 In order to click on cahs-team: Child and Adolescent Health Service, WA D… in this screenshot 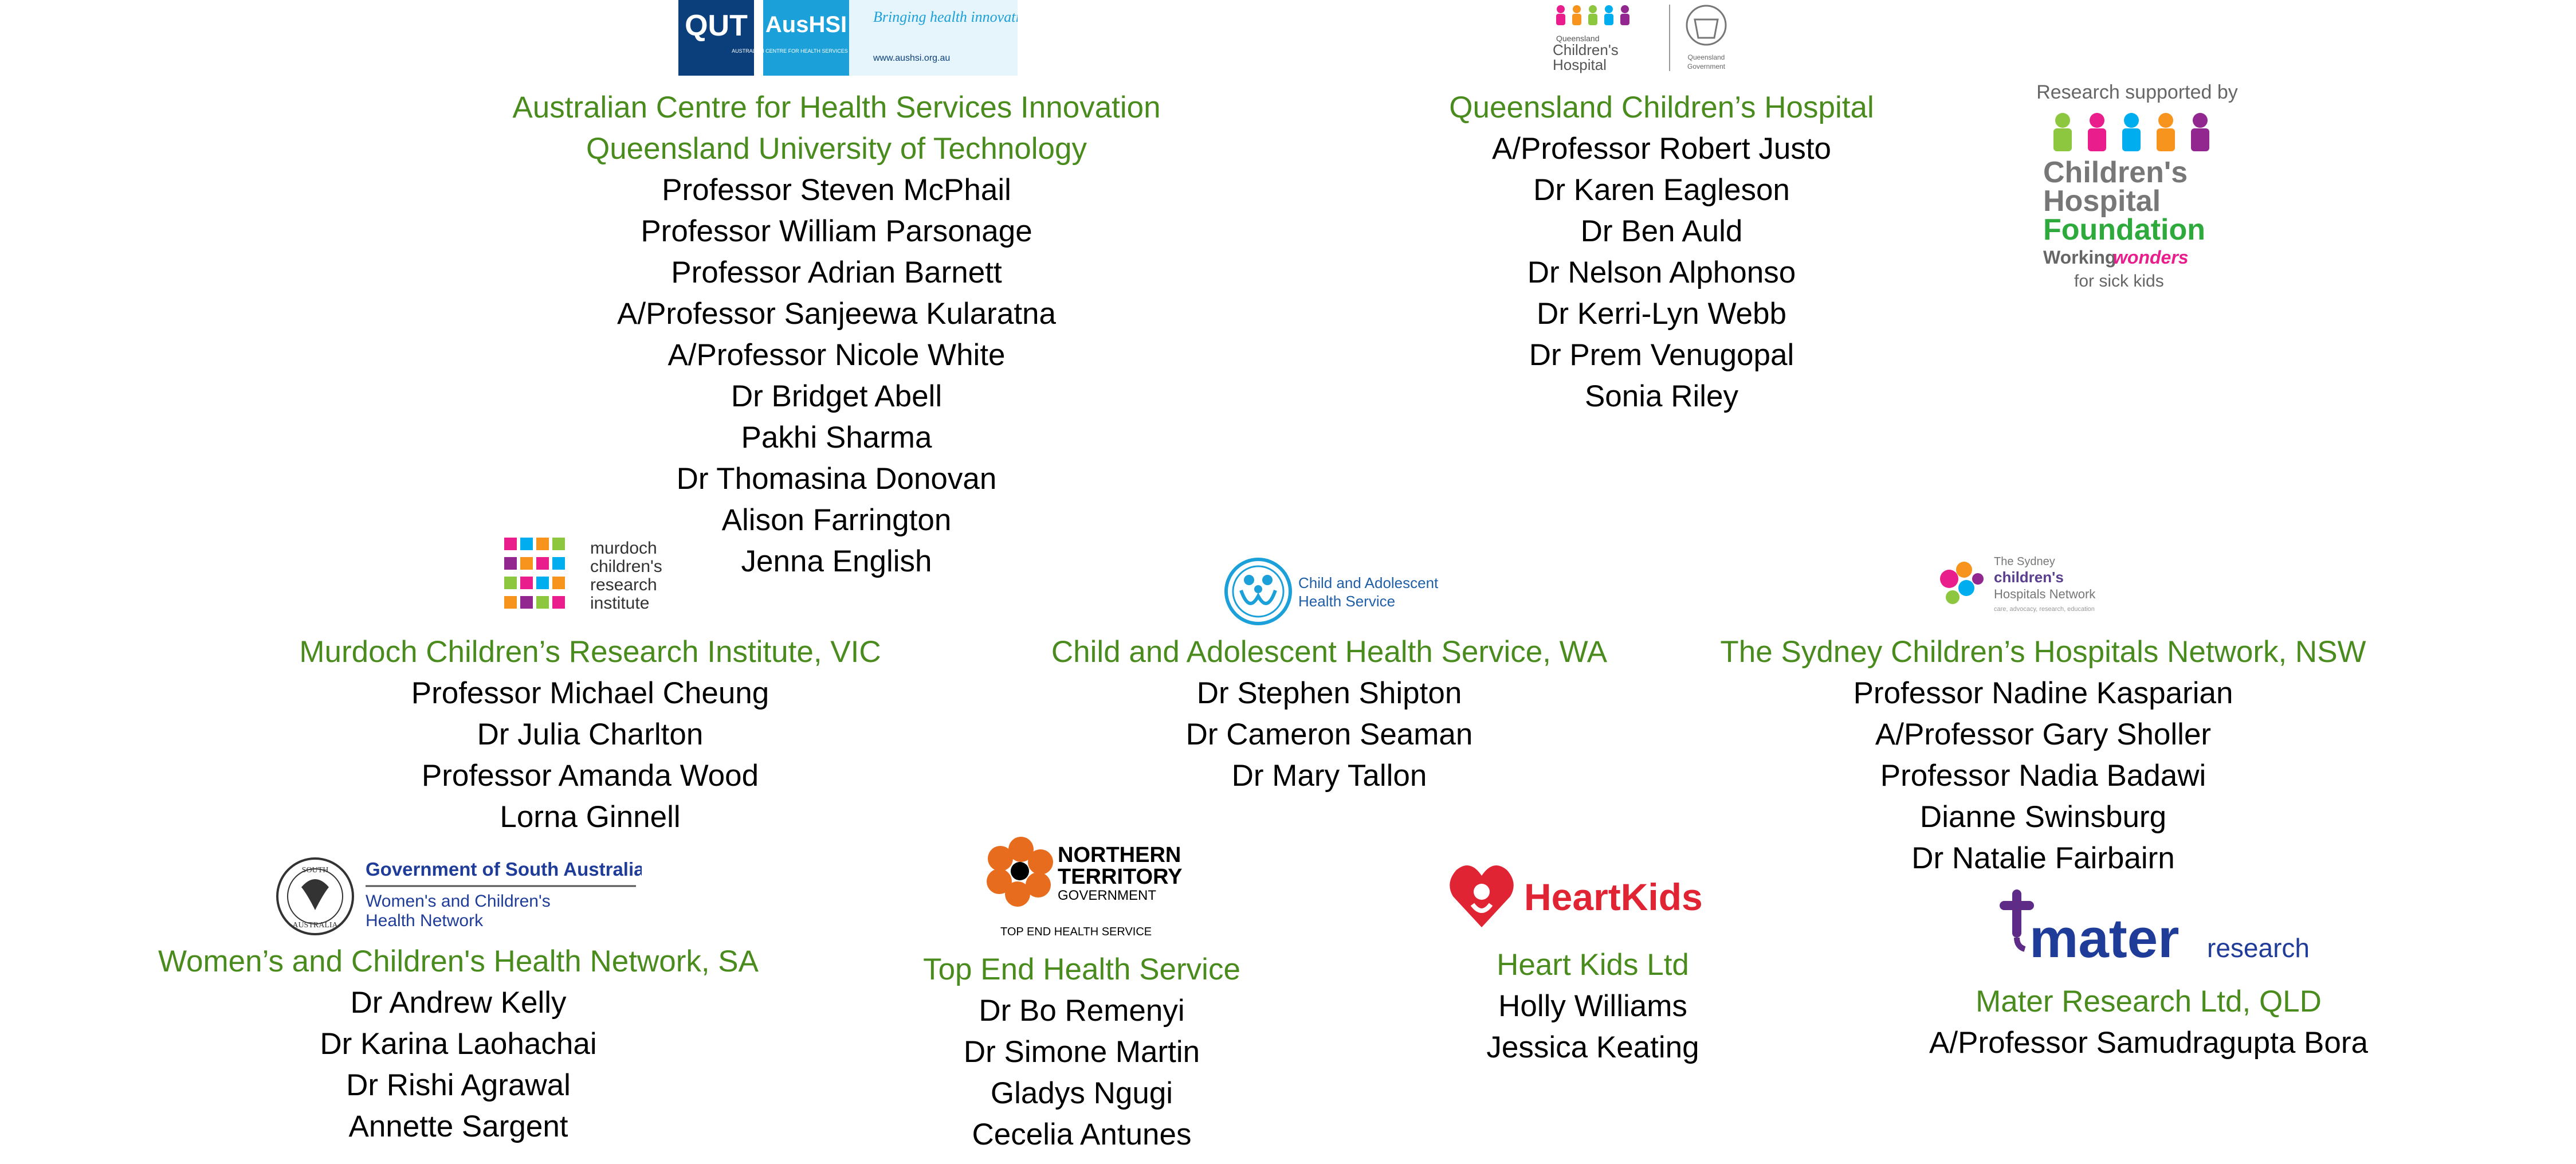, I will do `click(1329, 714)`.